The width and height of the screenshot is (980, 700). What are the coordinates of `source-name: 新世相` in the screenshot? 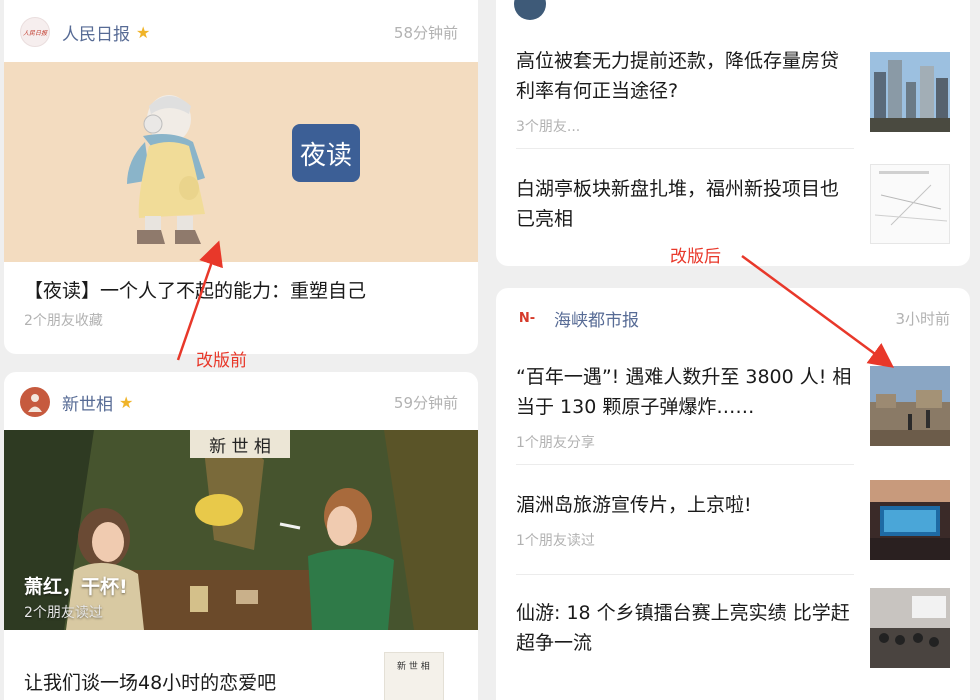 It's located at (87, 402).